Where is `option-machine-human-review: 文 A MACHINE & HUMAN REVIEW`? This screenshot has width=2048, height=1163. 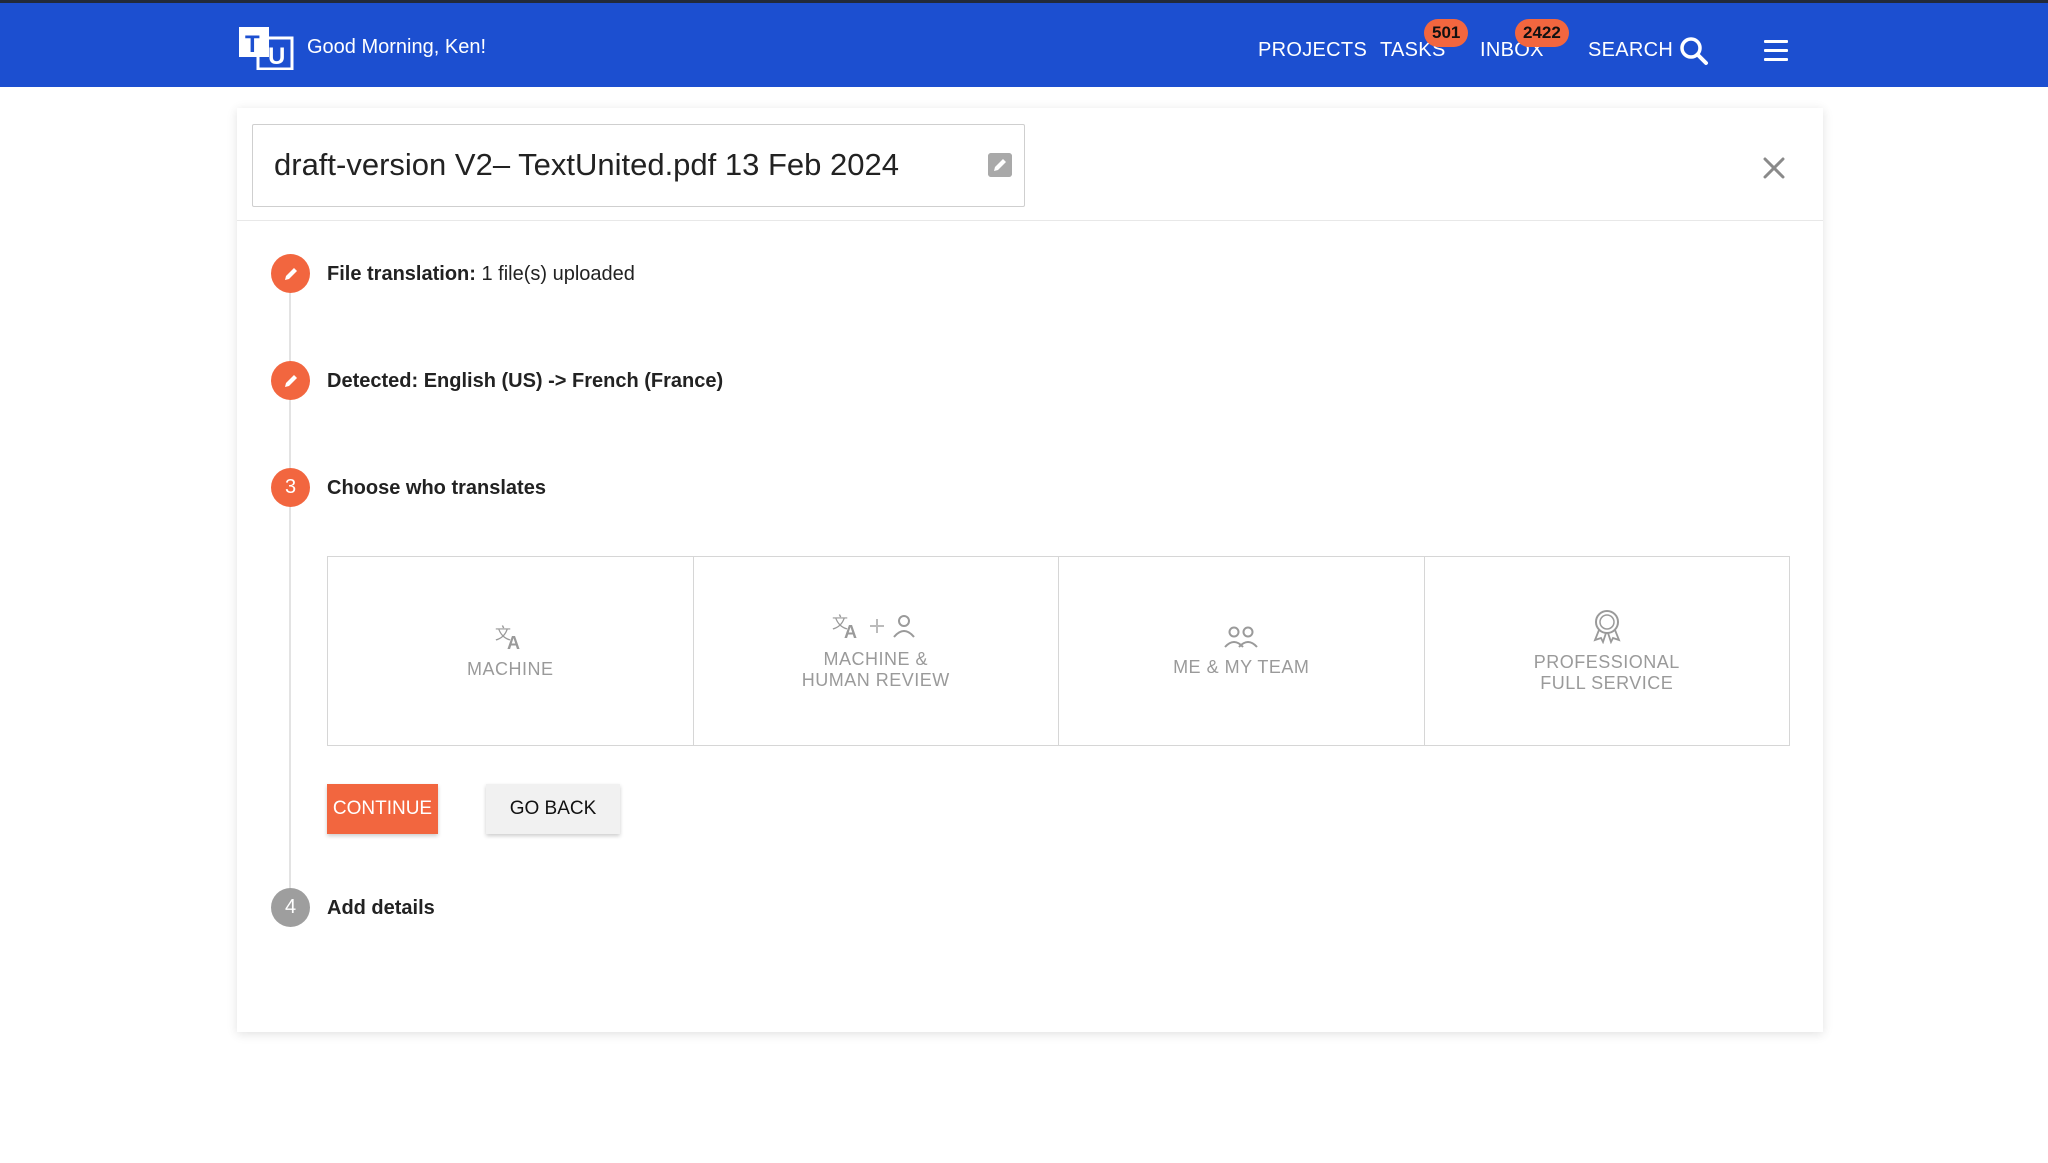
option-machine-human-review: 文 A MACHINE & HUMAN REVIEW is located at coordinates (875, 651).